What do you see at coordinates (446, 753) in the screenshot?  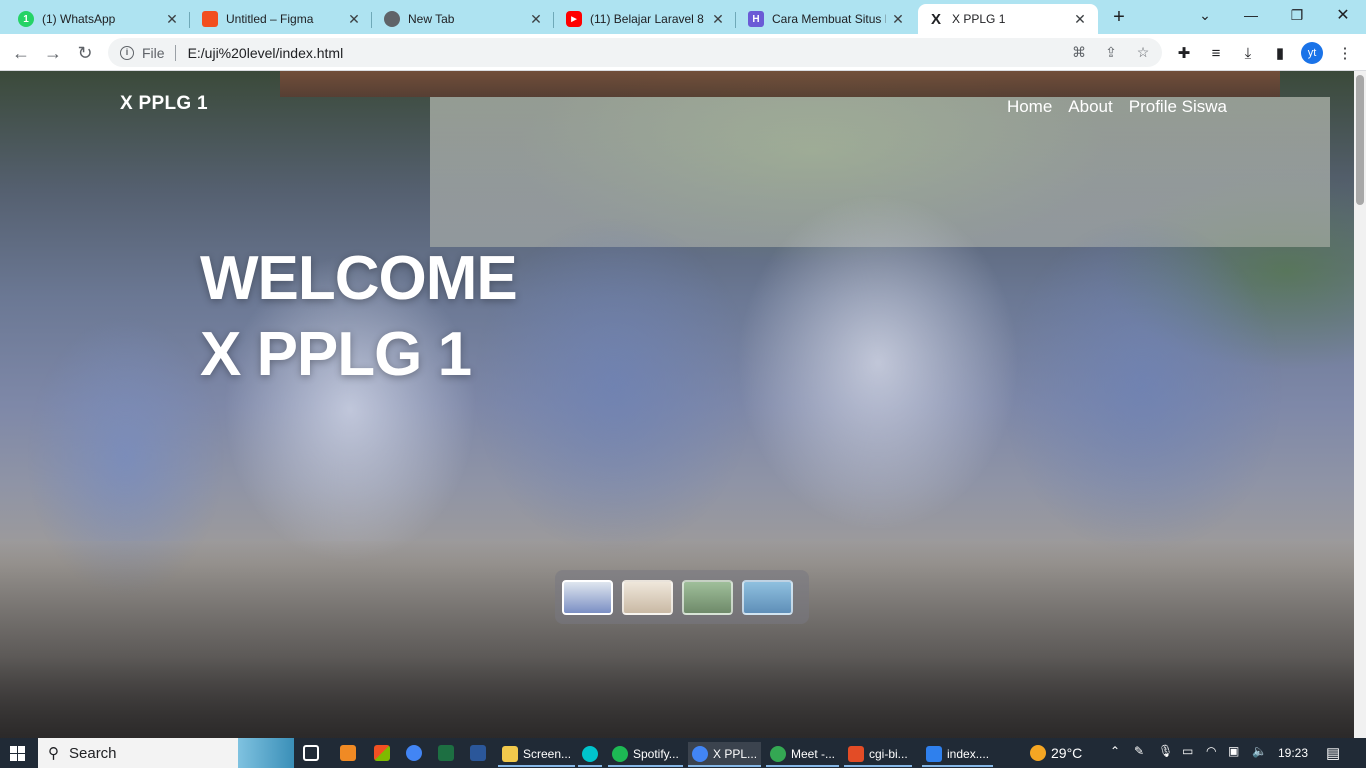 I see `excel-icon` at bounding box center [446, 753].